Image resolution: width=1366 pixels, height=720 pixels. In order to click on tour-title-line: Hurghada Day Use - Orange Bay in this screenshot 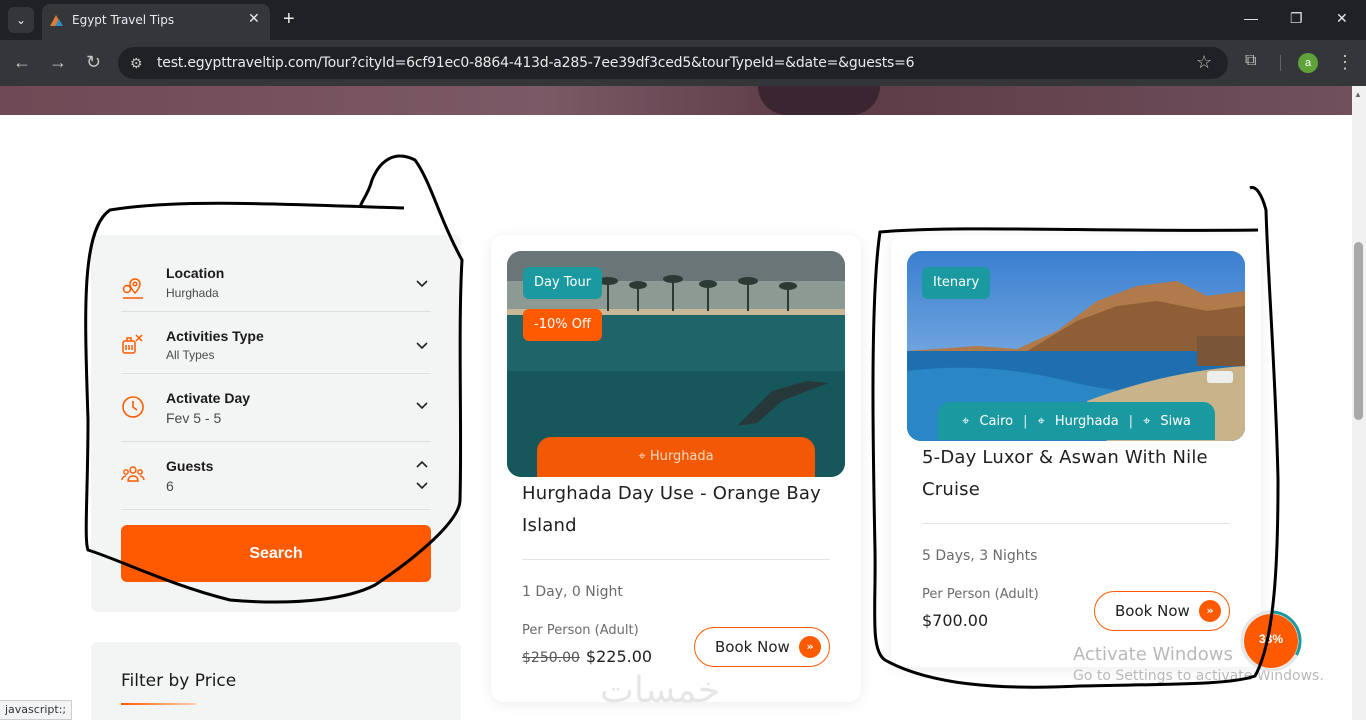, I will do `click(671, 493)`.